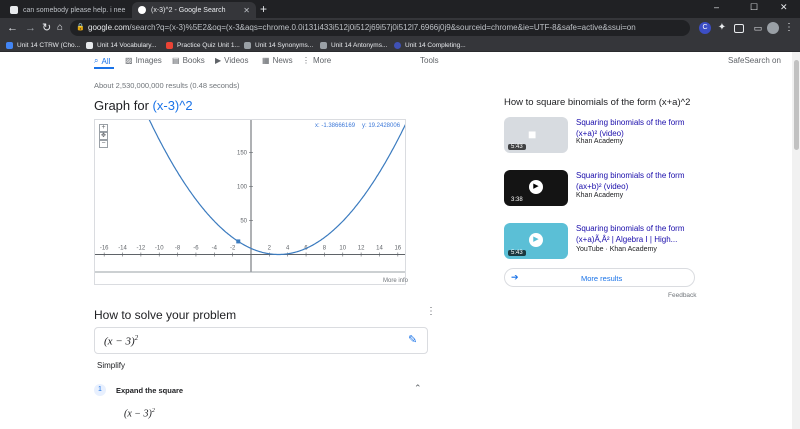  Describe the element at coordinates (381, 126) in the screenshot. I see `y-coordinate-readout: y: 19.2428006` at that location.